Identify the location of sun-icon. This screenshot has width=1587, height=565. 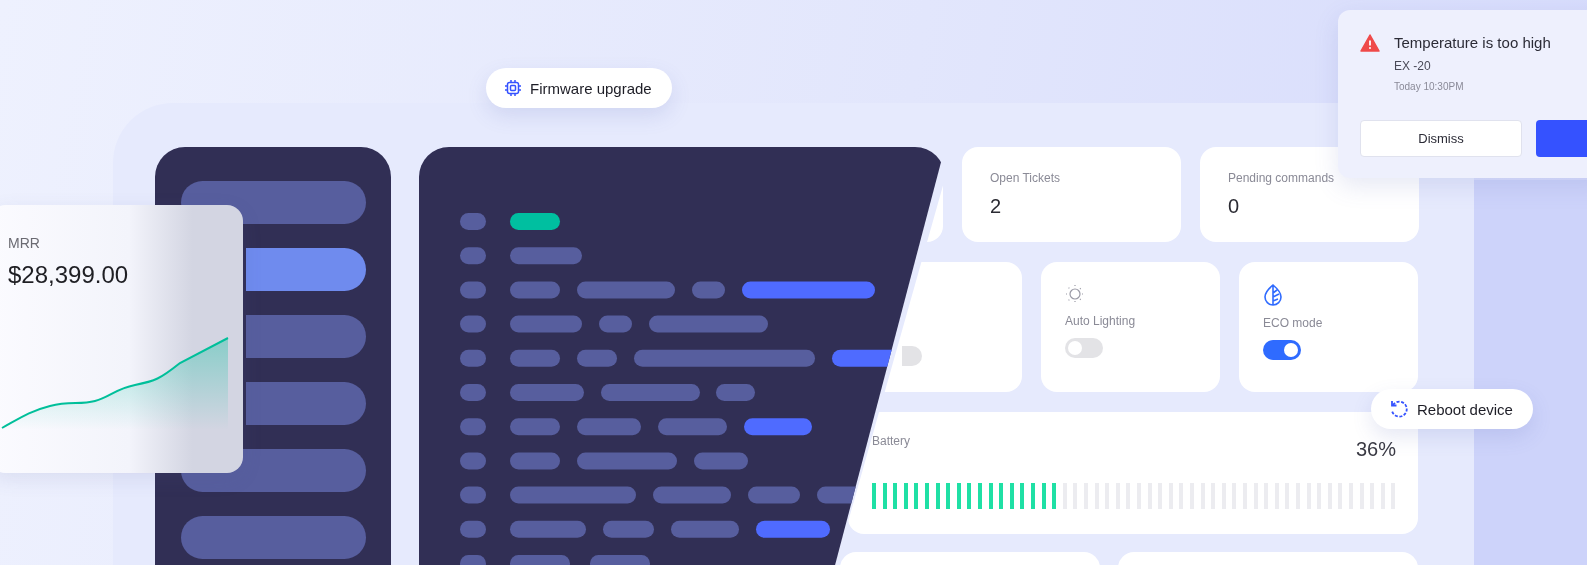
(1075, 294).